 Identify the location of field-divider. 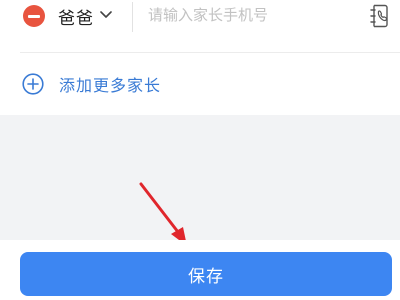
(132, 17).